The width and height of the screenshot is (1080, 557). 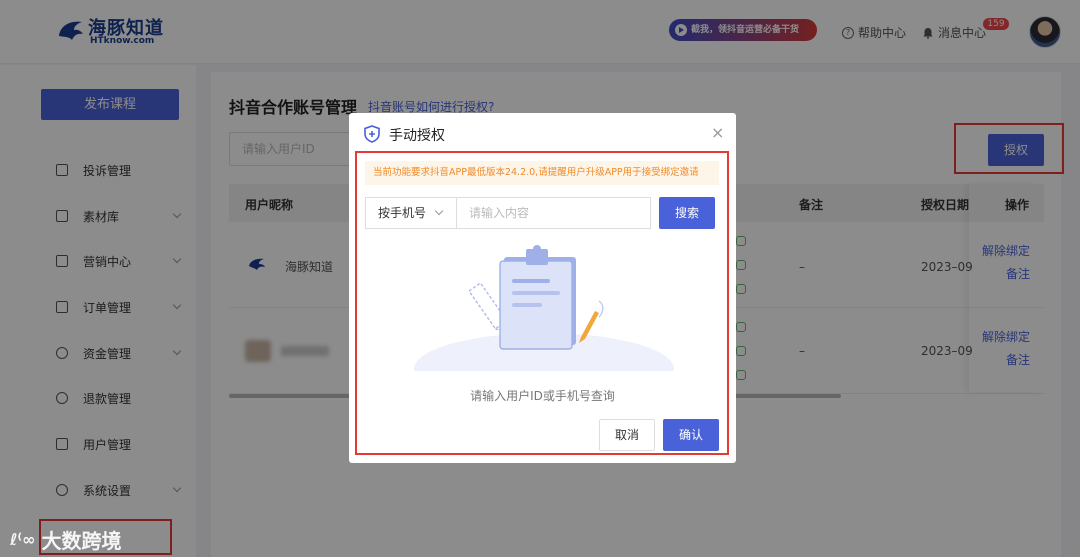 What do you see at coordinates (687, 213) in the screenshot?
I see `search-button: 搜索` at bounding box center [687, 213].